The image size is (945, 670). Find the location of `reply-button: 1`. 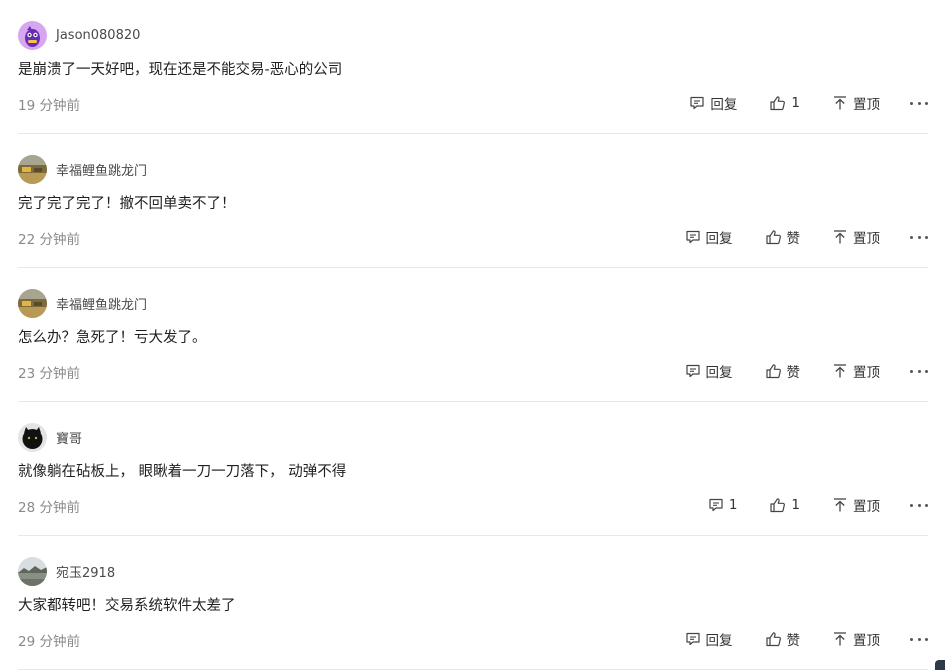

reply-button: 1 is located at coordinates (723, 505).